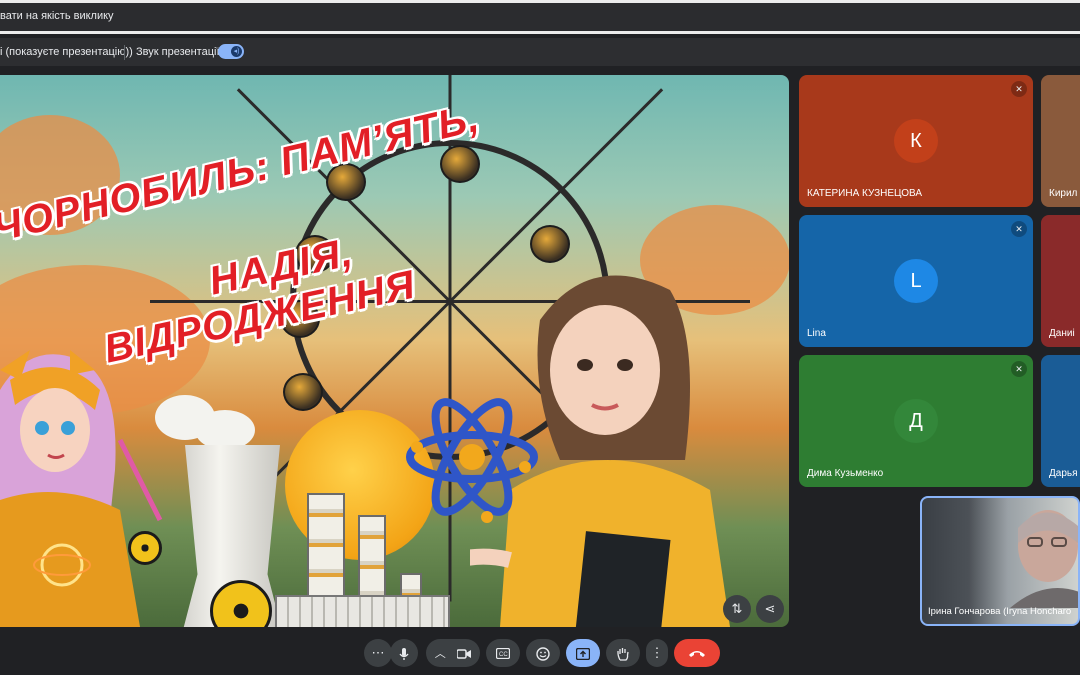 The width and height of the screenshot is (1080, 675). I want to click on avatar: Д, so click(916, 421).